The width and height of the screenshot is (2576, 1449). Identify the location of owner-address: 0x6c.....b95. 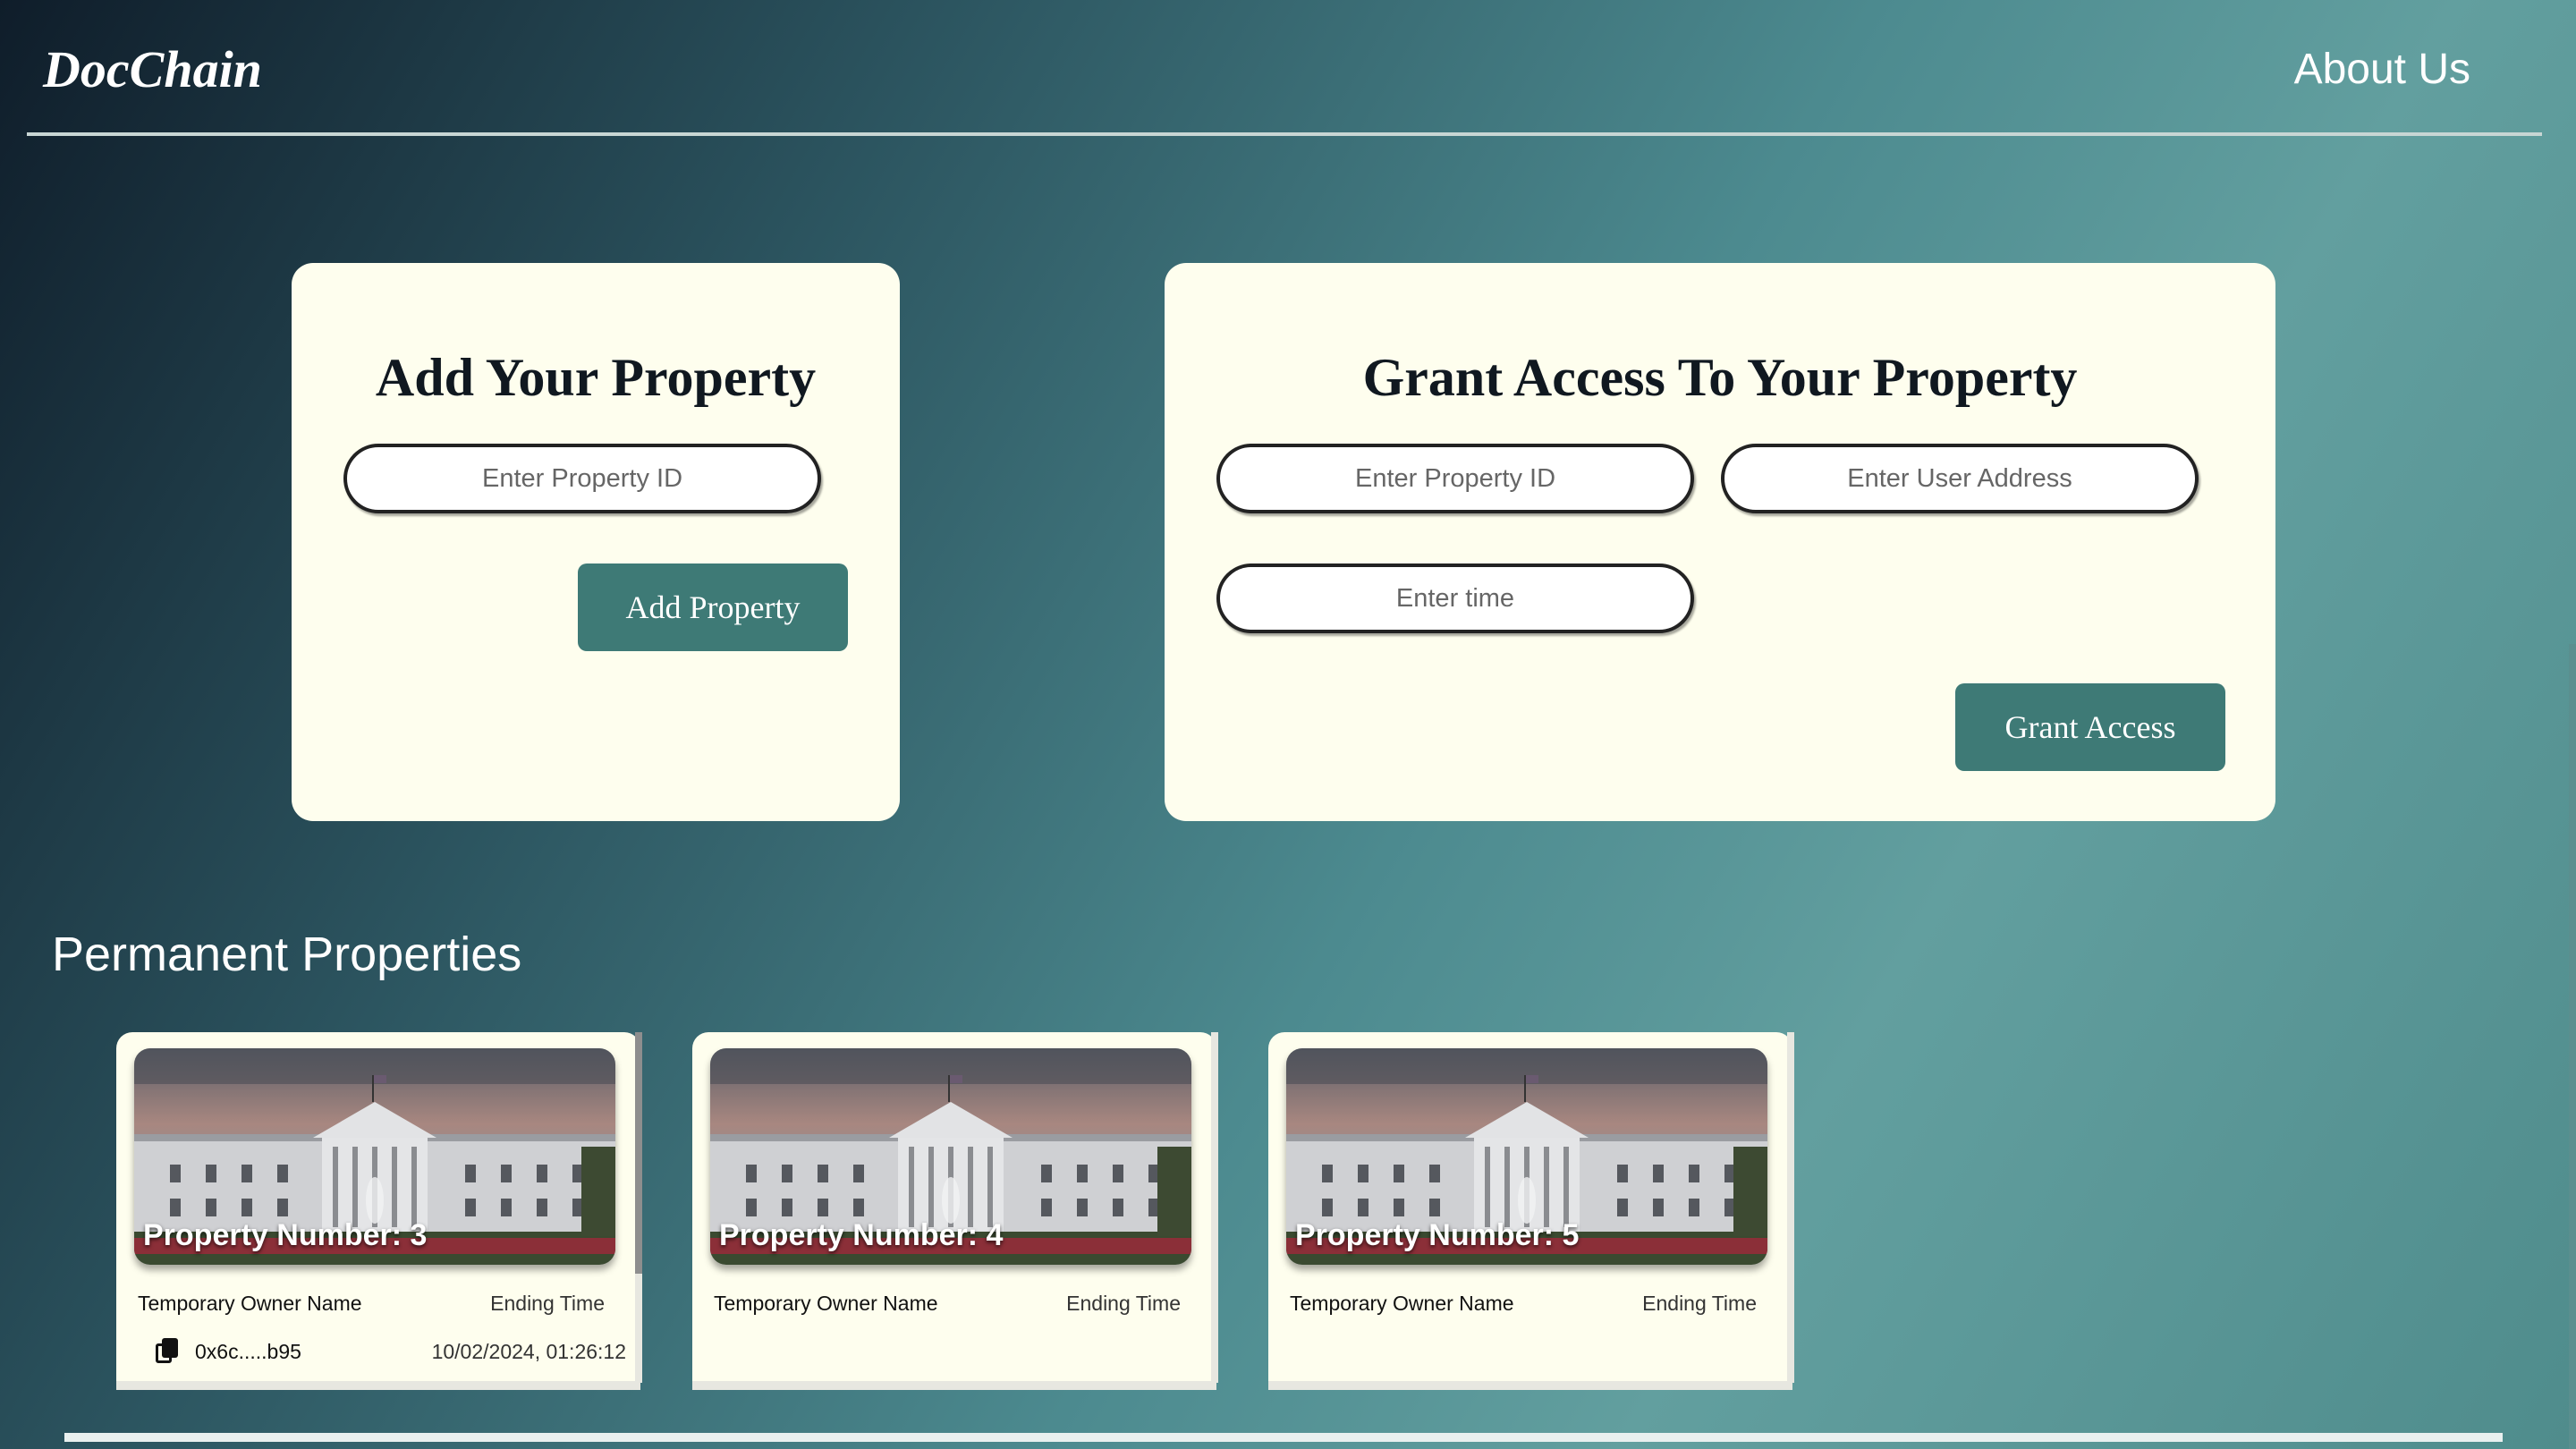
(228, 1351).